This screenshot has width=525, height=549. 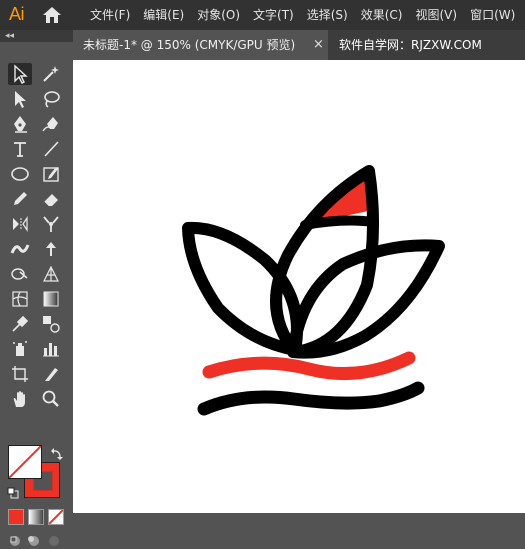 What do you see at coordinates (189, 45) in the screenshot?
I see `document-tab-label: 未标题-1* @ 150% (CMYK/GPU 预览)` at bounding box center [189, 45].